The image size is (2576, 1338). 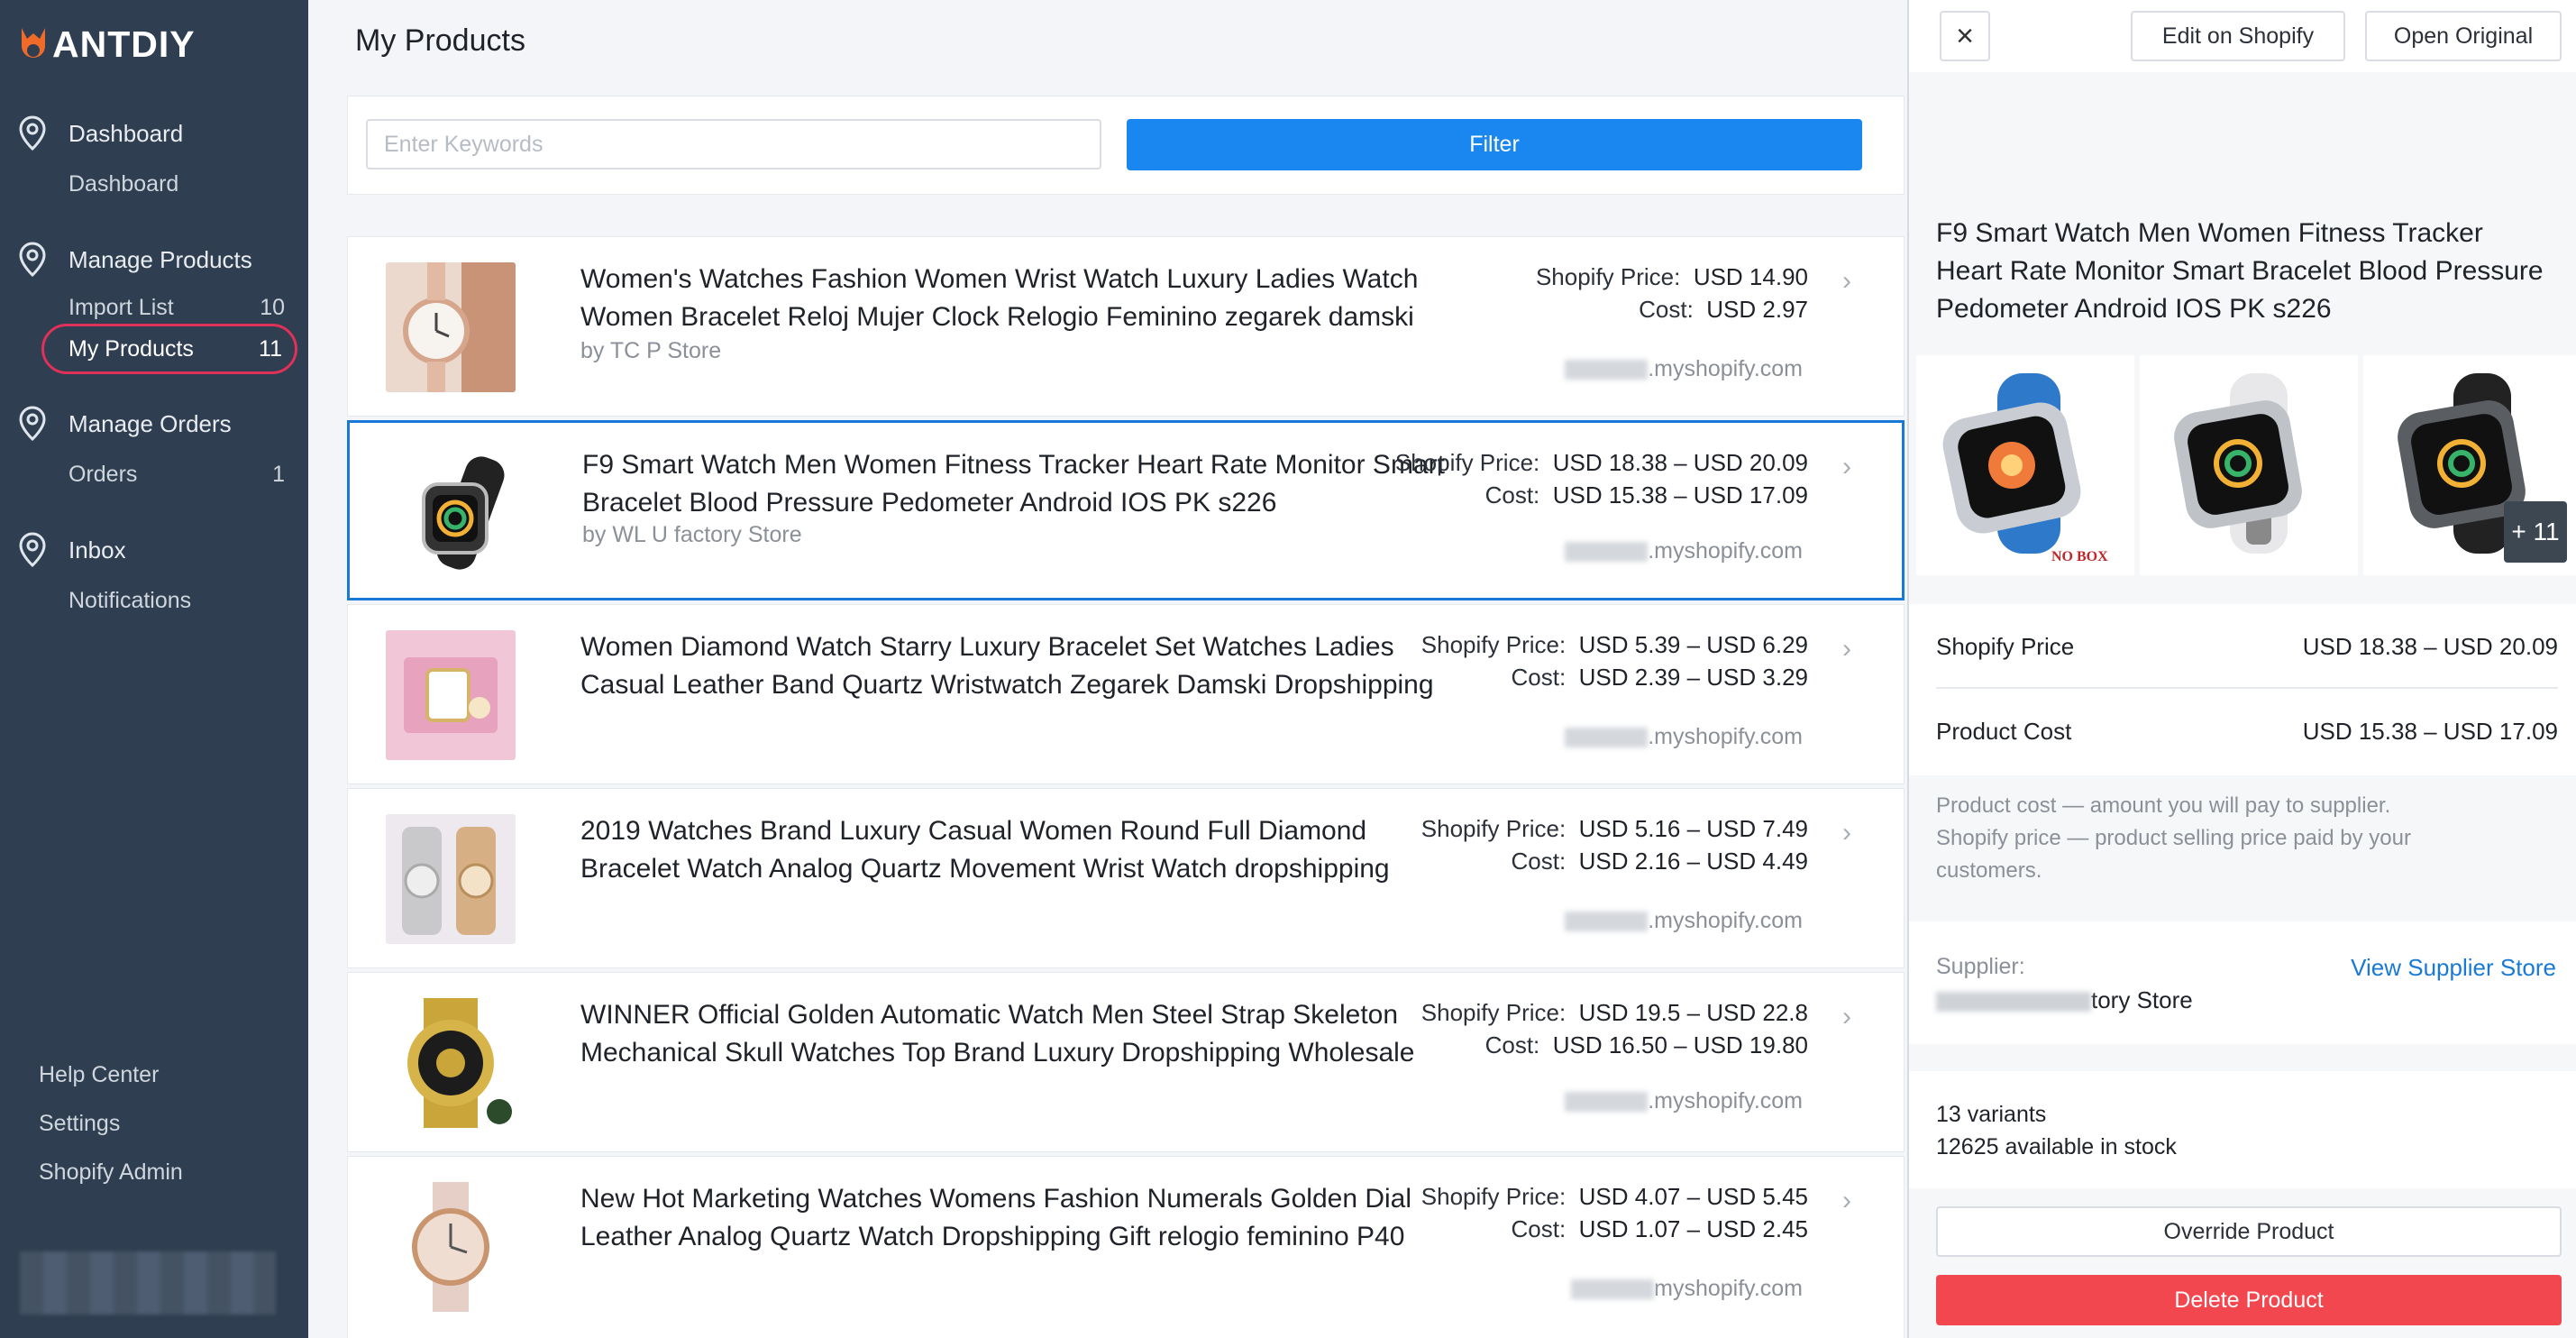 I want to click on nav-group-manage-products: Manage Products, so click(x=134, y=260).